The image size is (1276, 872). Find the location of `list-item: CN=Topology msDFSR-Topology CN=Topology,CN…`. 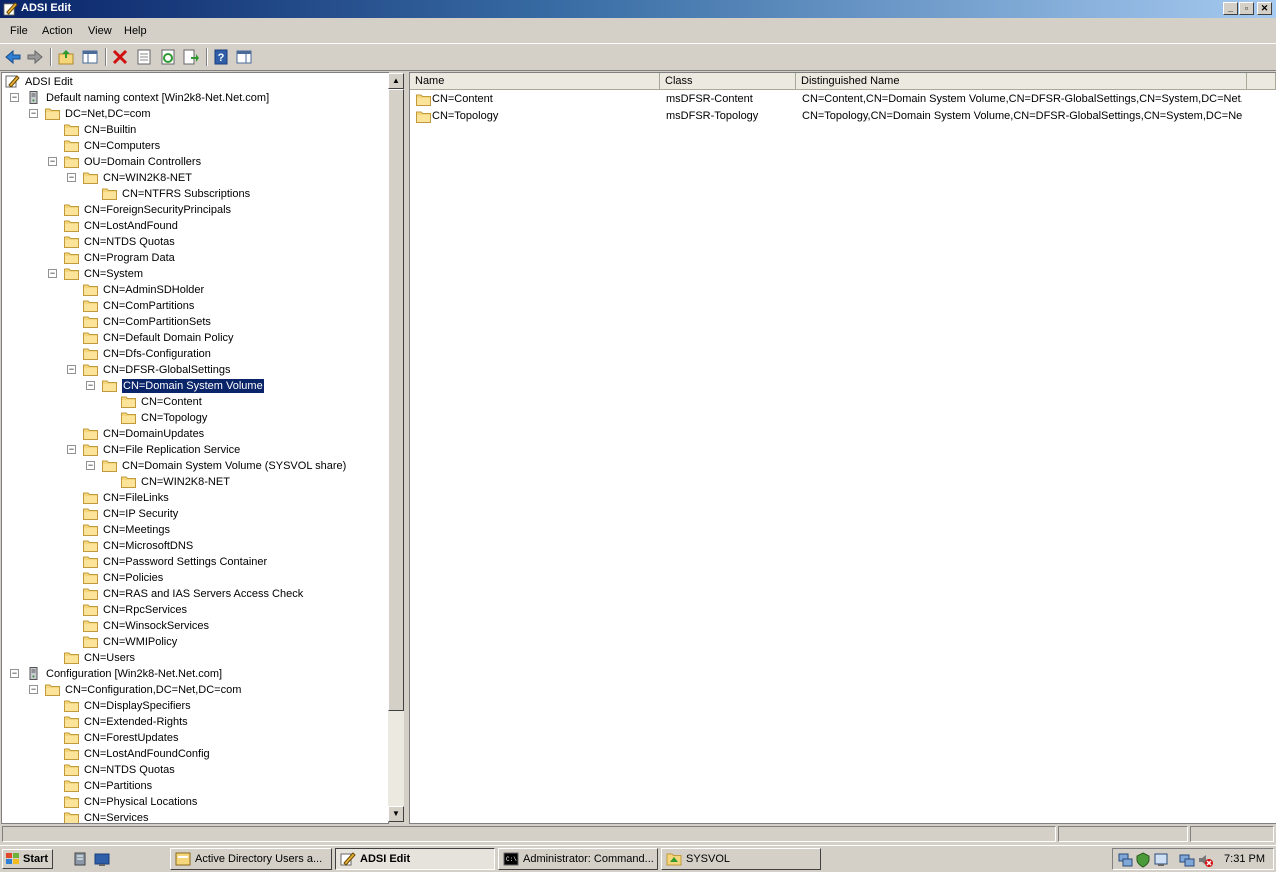

list-item: CN=Topology msDFSR-Topology CN=Topology,CN… is located at coordinates (843, 116).